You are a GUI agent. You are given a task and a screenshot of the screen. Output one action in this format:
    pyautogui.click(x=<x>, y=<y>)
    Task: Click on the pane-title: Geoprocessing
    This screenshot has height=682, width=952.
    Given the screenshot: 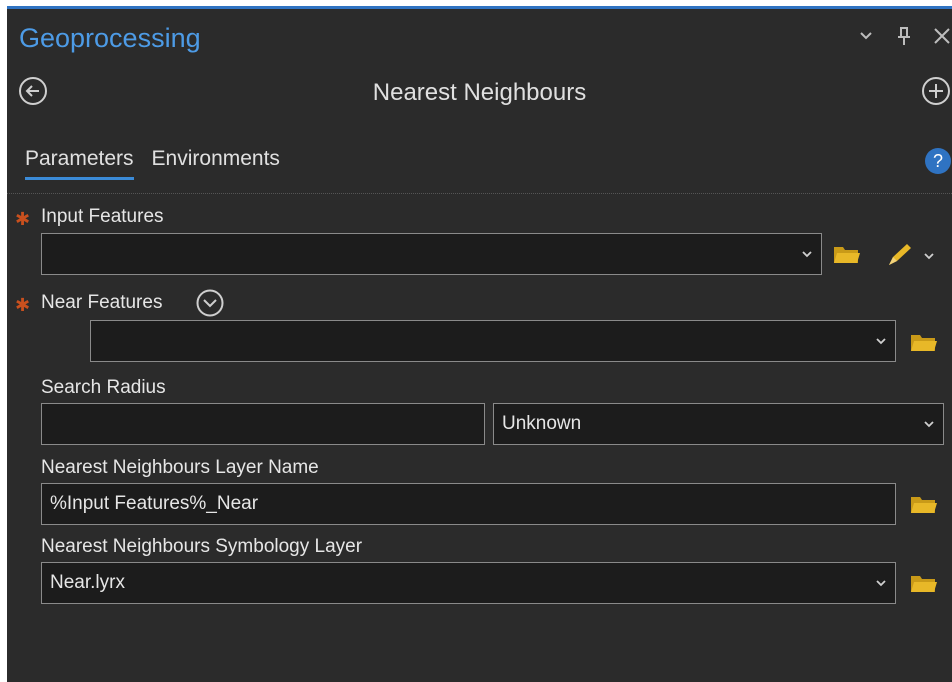 What is the action you would take?
    pyautogui.click(x=110, y=38)
    